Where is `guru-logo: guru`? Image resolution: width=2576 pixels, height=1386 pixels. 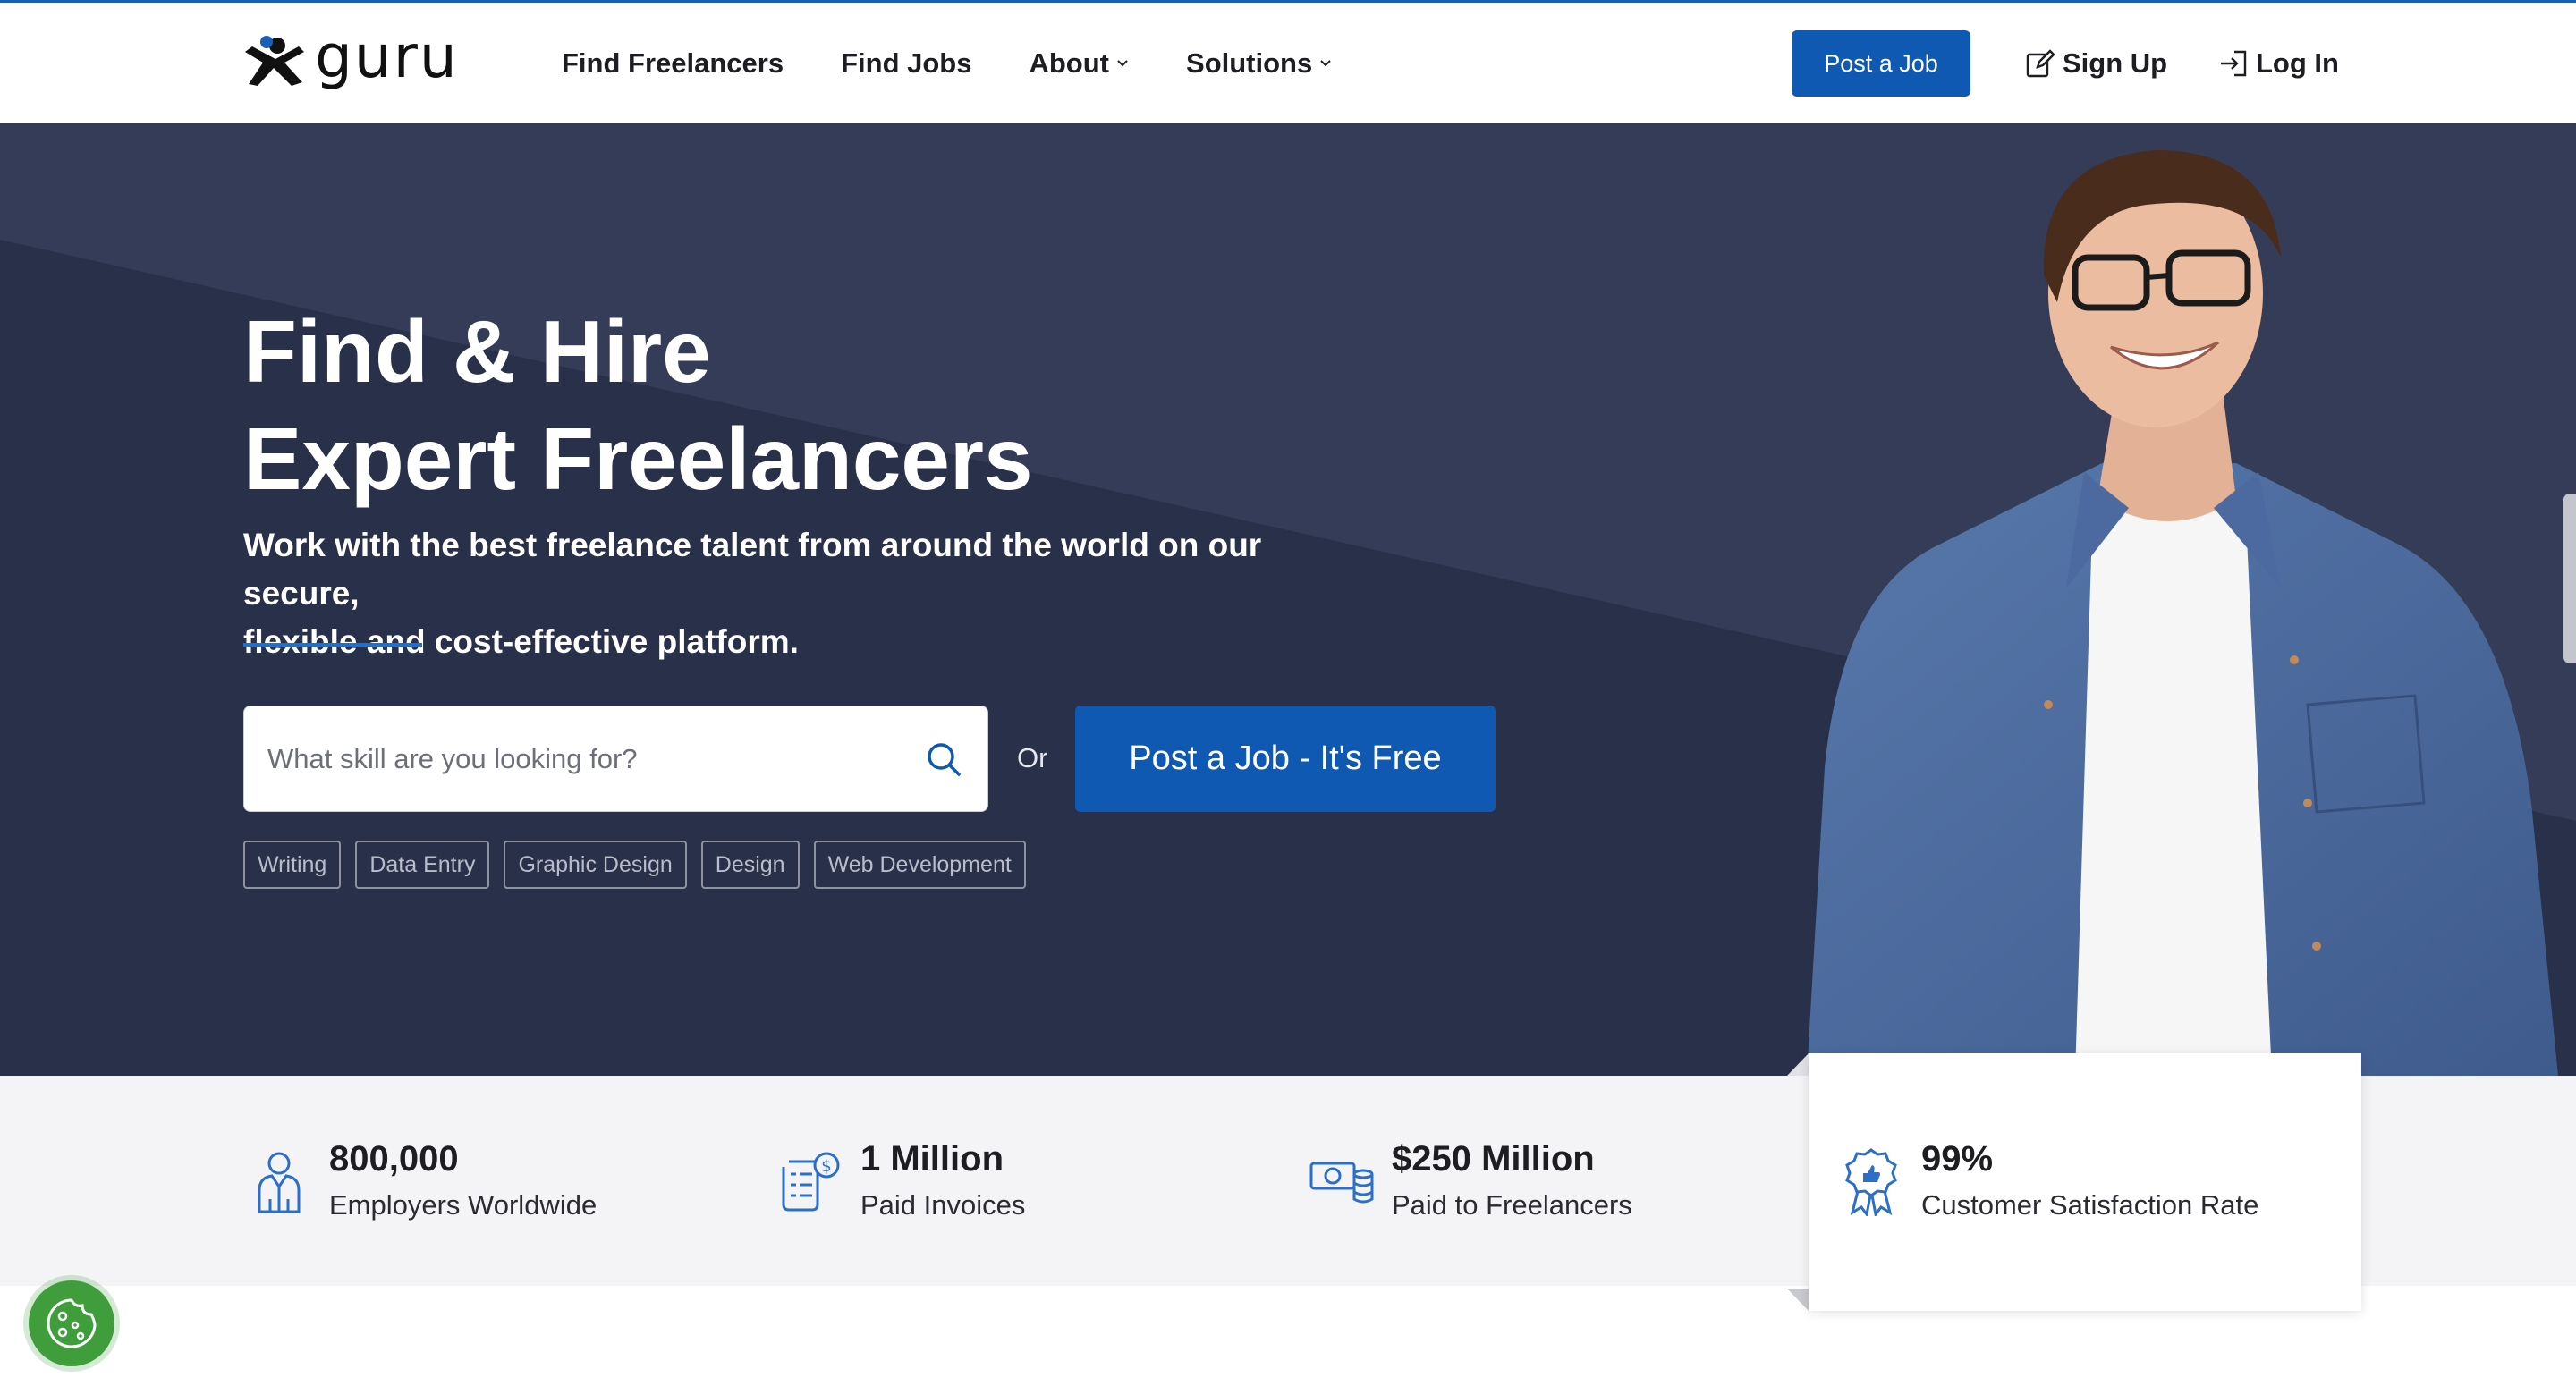 guru-logo: guru is located at coordinates (362, 57).